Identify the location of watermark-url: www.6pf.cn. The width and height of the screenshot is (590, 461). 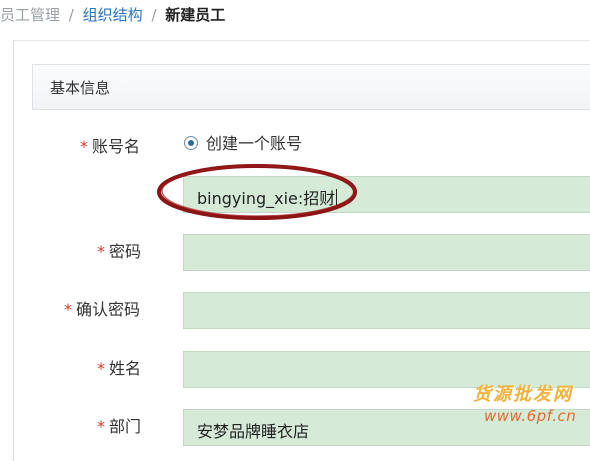
(530, 416).